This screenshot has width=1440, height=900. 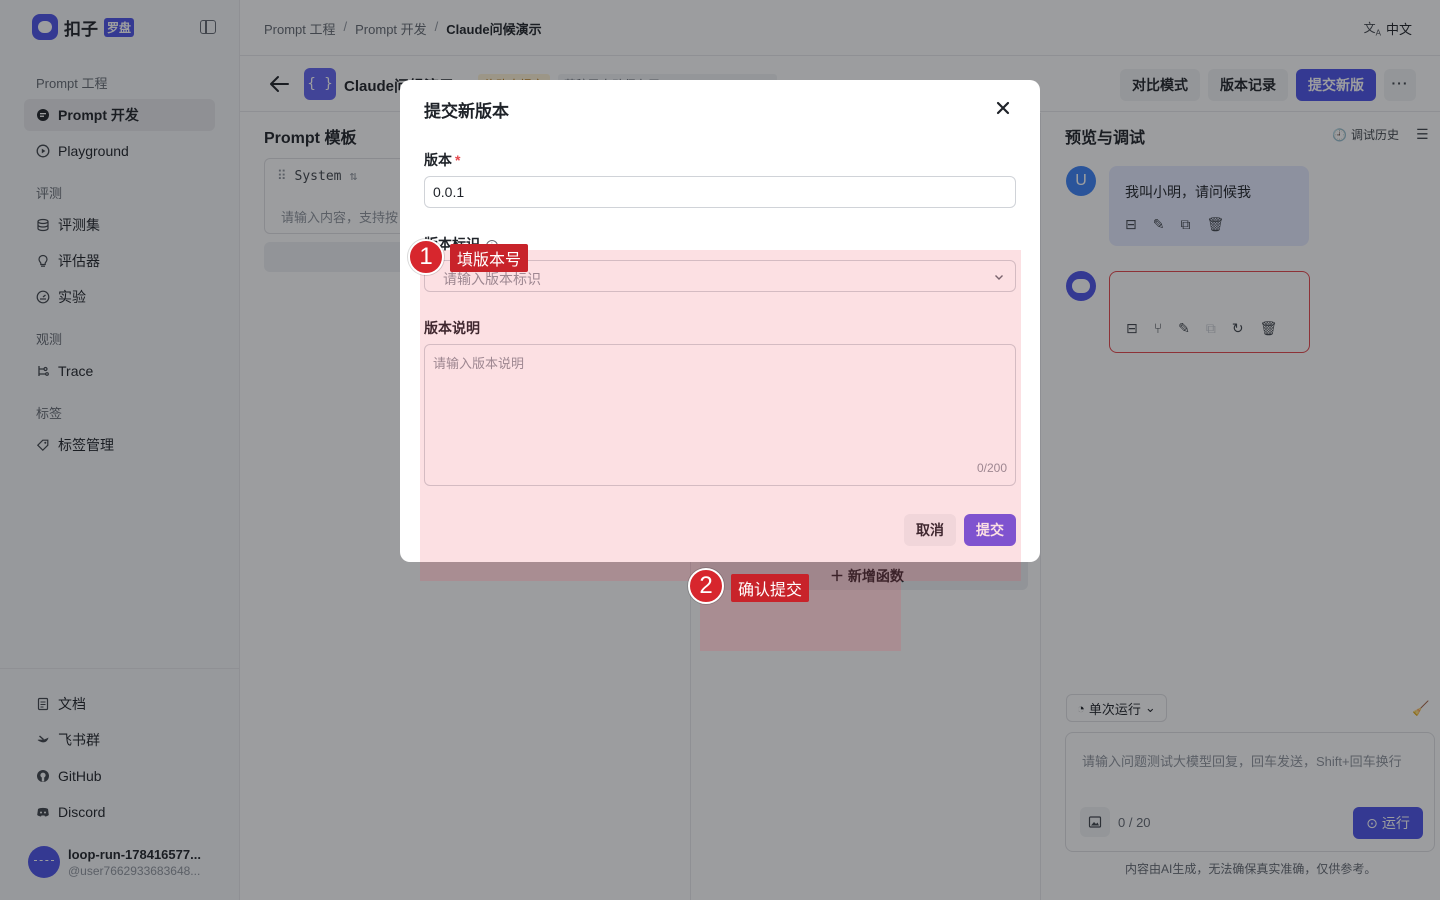 I want to click on annotation-label-1: 填版本号, so click(x=489, y=258).